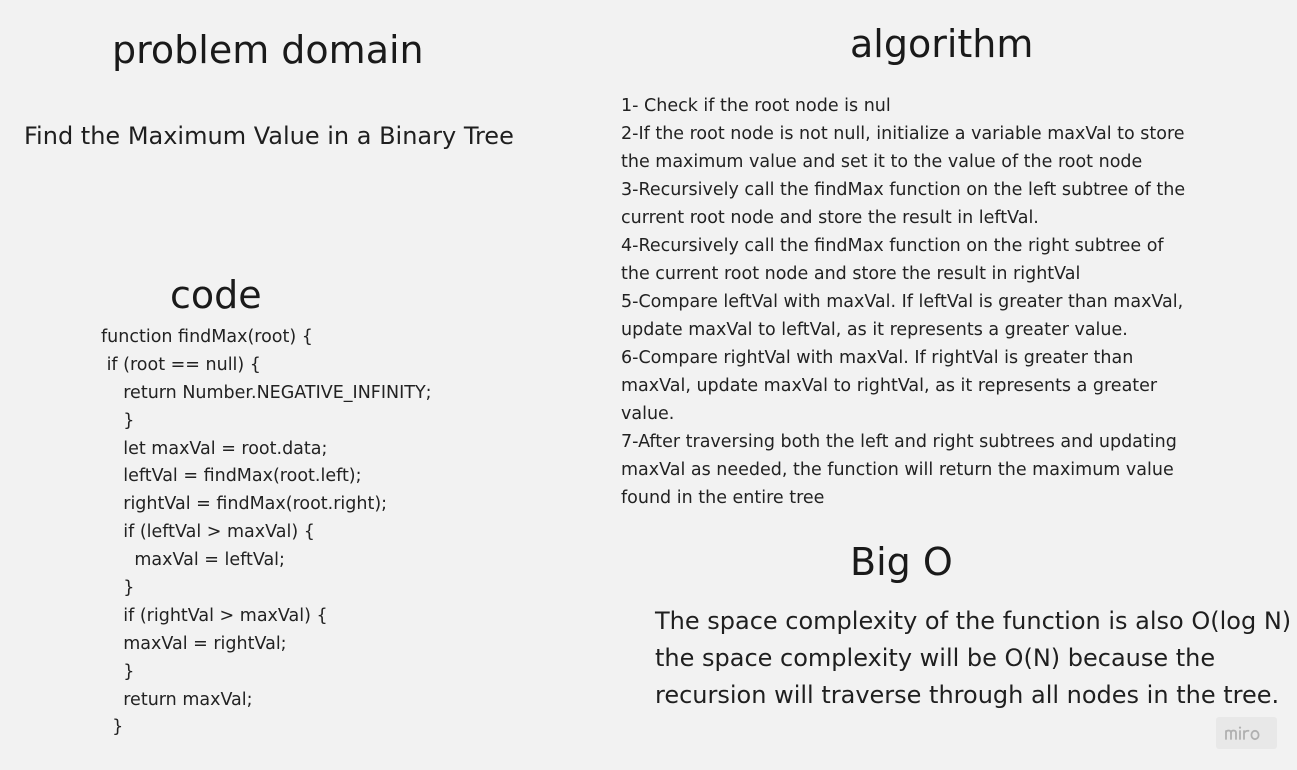 The height and width of the screenshot is (770, 1297). What do you see at coordinates (756, 106) in the screenshot?
I see `algorithm-line: 1- Check if the root node is nul` at bounding box center [756, 106].